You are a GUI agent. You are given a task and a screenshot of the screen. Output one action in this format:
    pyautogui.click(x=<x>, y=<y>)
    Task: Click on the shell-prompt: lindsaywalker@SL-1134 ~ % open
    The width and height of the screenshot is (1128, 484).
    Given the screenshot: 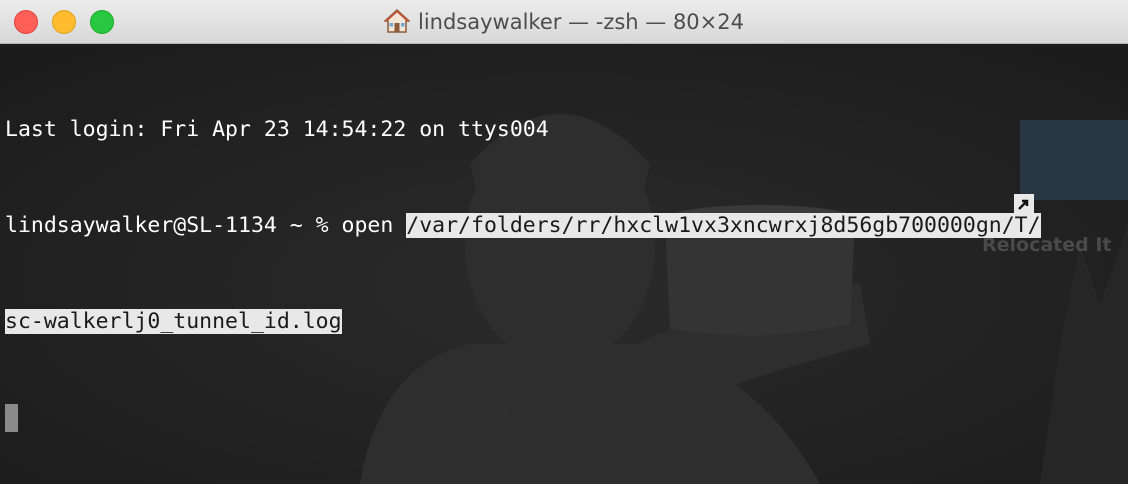 What is the action you would take?
    pyautogui.click(x=206, y=225)
    